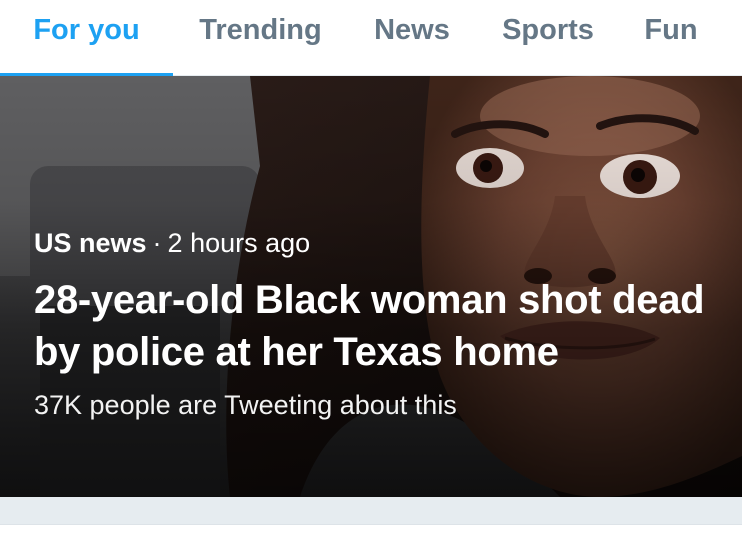 The image size is (742, 543). What do you see at coordinates (90, 243) in the screenshot?
I see `story-category: US news` at bounding box center [90, 243].